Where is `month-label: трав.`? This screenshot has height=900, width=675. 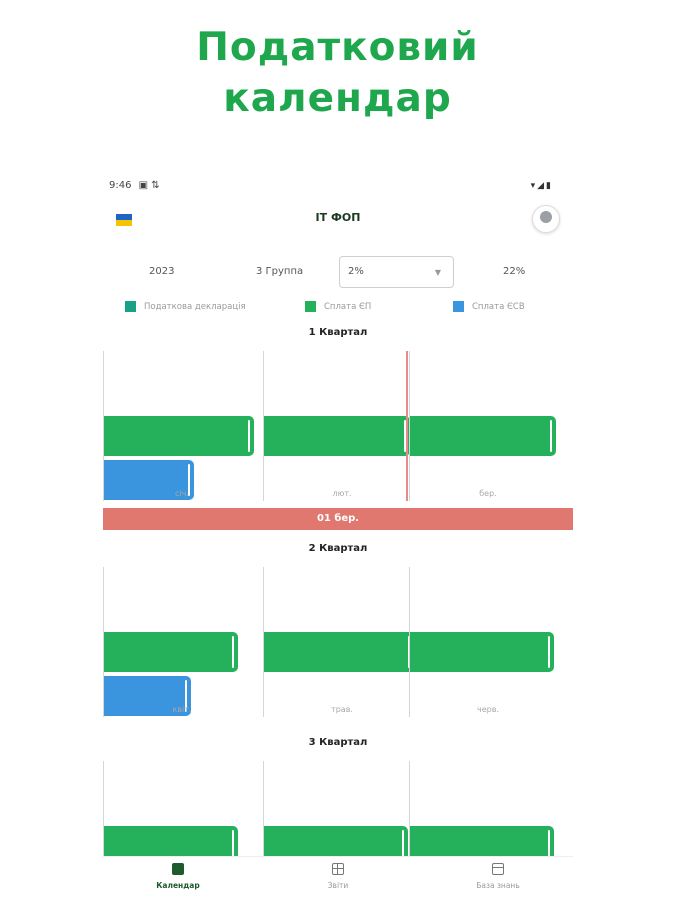
month-label: трав. is located at coordinates (342, 709).